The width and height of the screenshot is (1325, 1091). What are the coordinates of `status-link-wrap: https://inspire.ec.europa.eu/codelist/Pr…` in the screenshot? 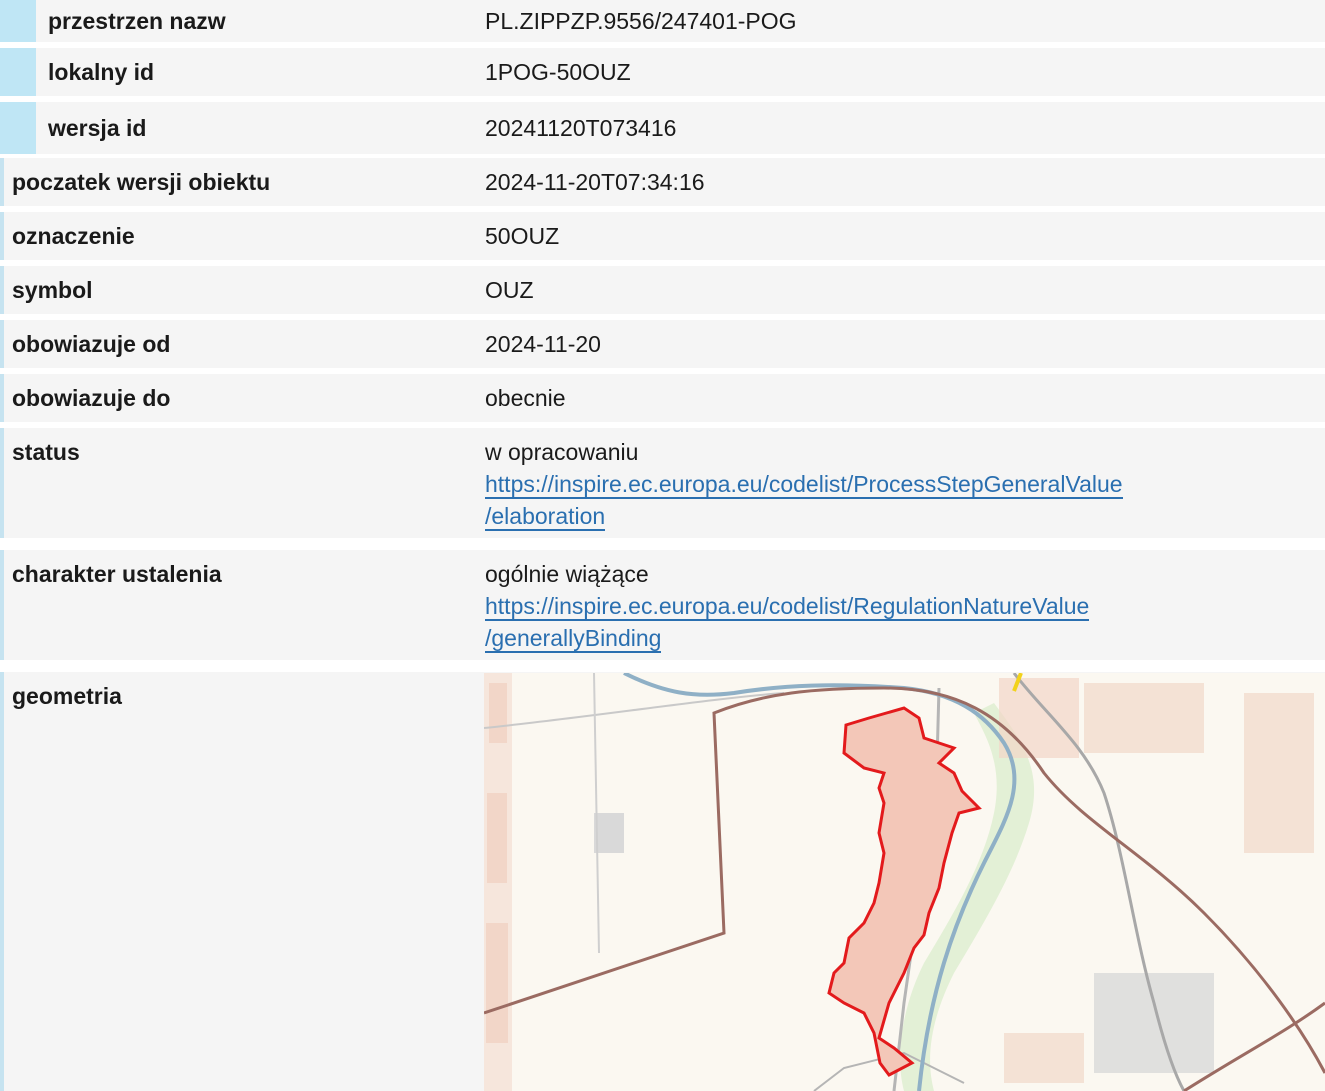 It's located at (905, 500).